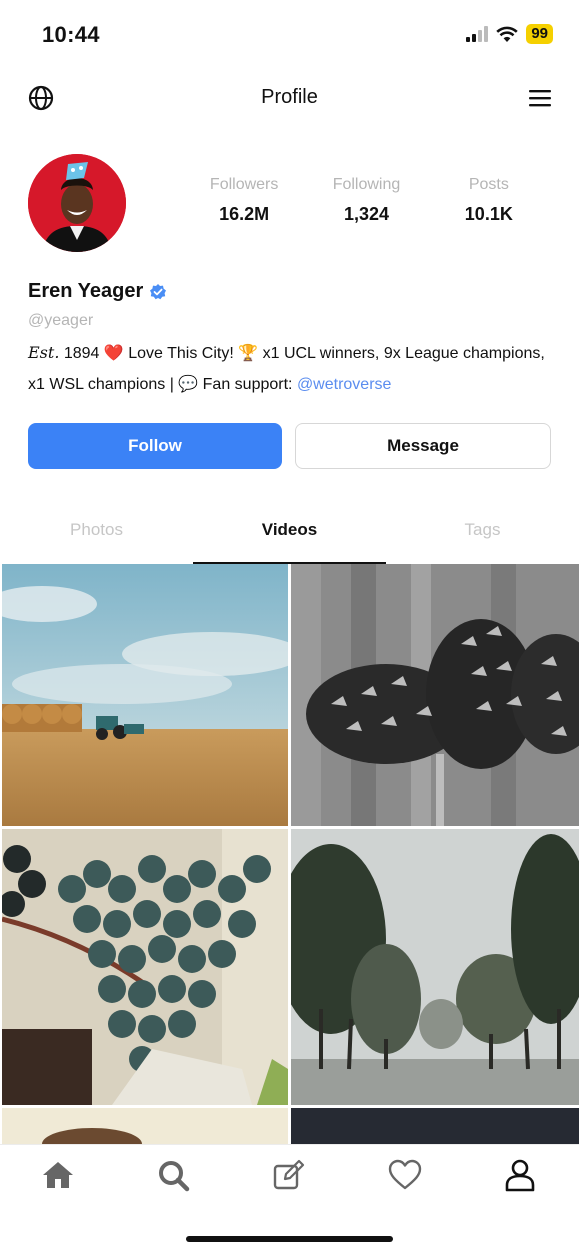 This screenshot has width=579, height=1254. I want to click on home-icon, so click(58, 1175).